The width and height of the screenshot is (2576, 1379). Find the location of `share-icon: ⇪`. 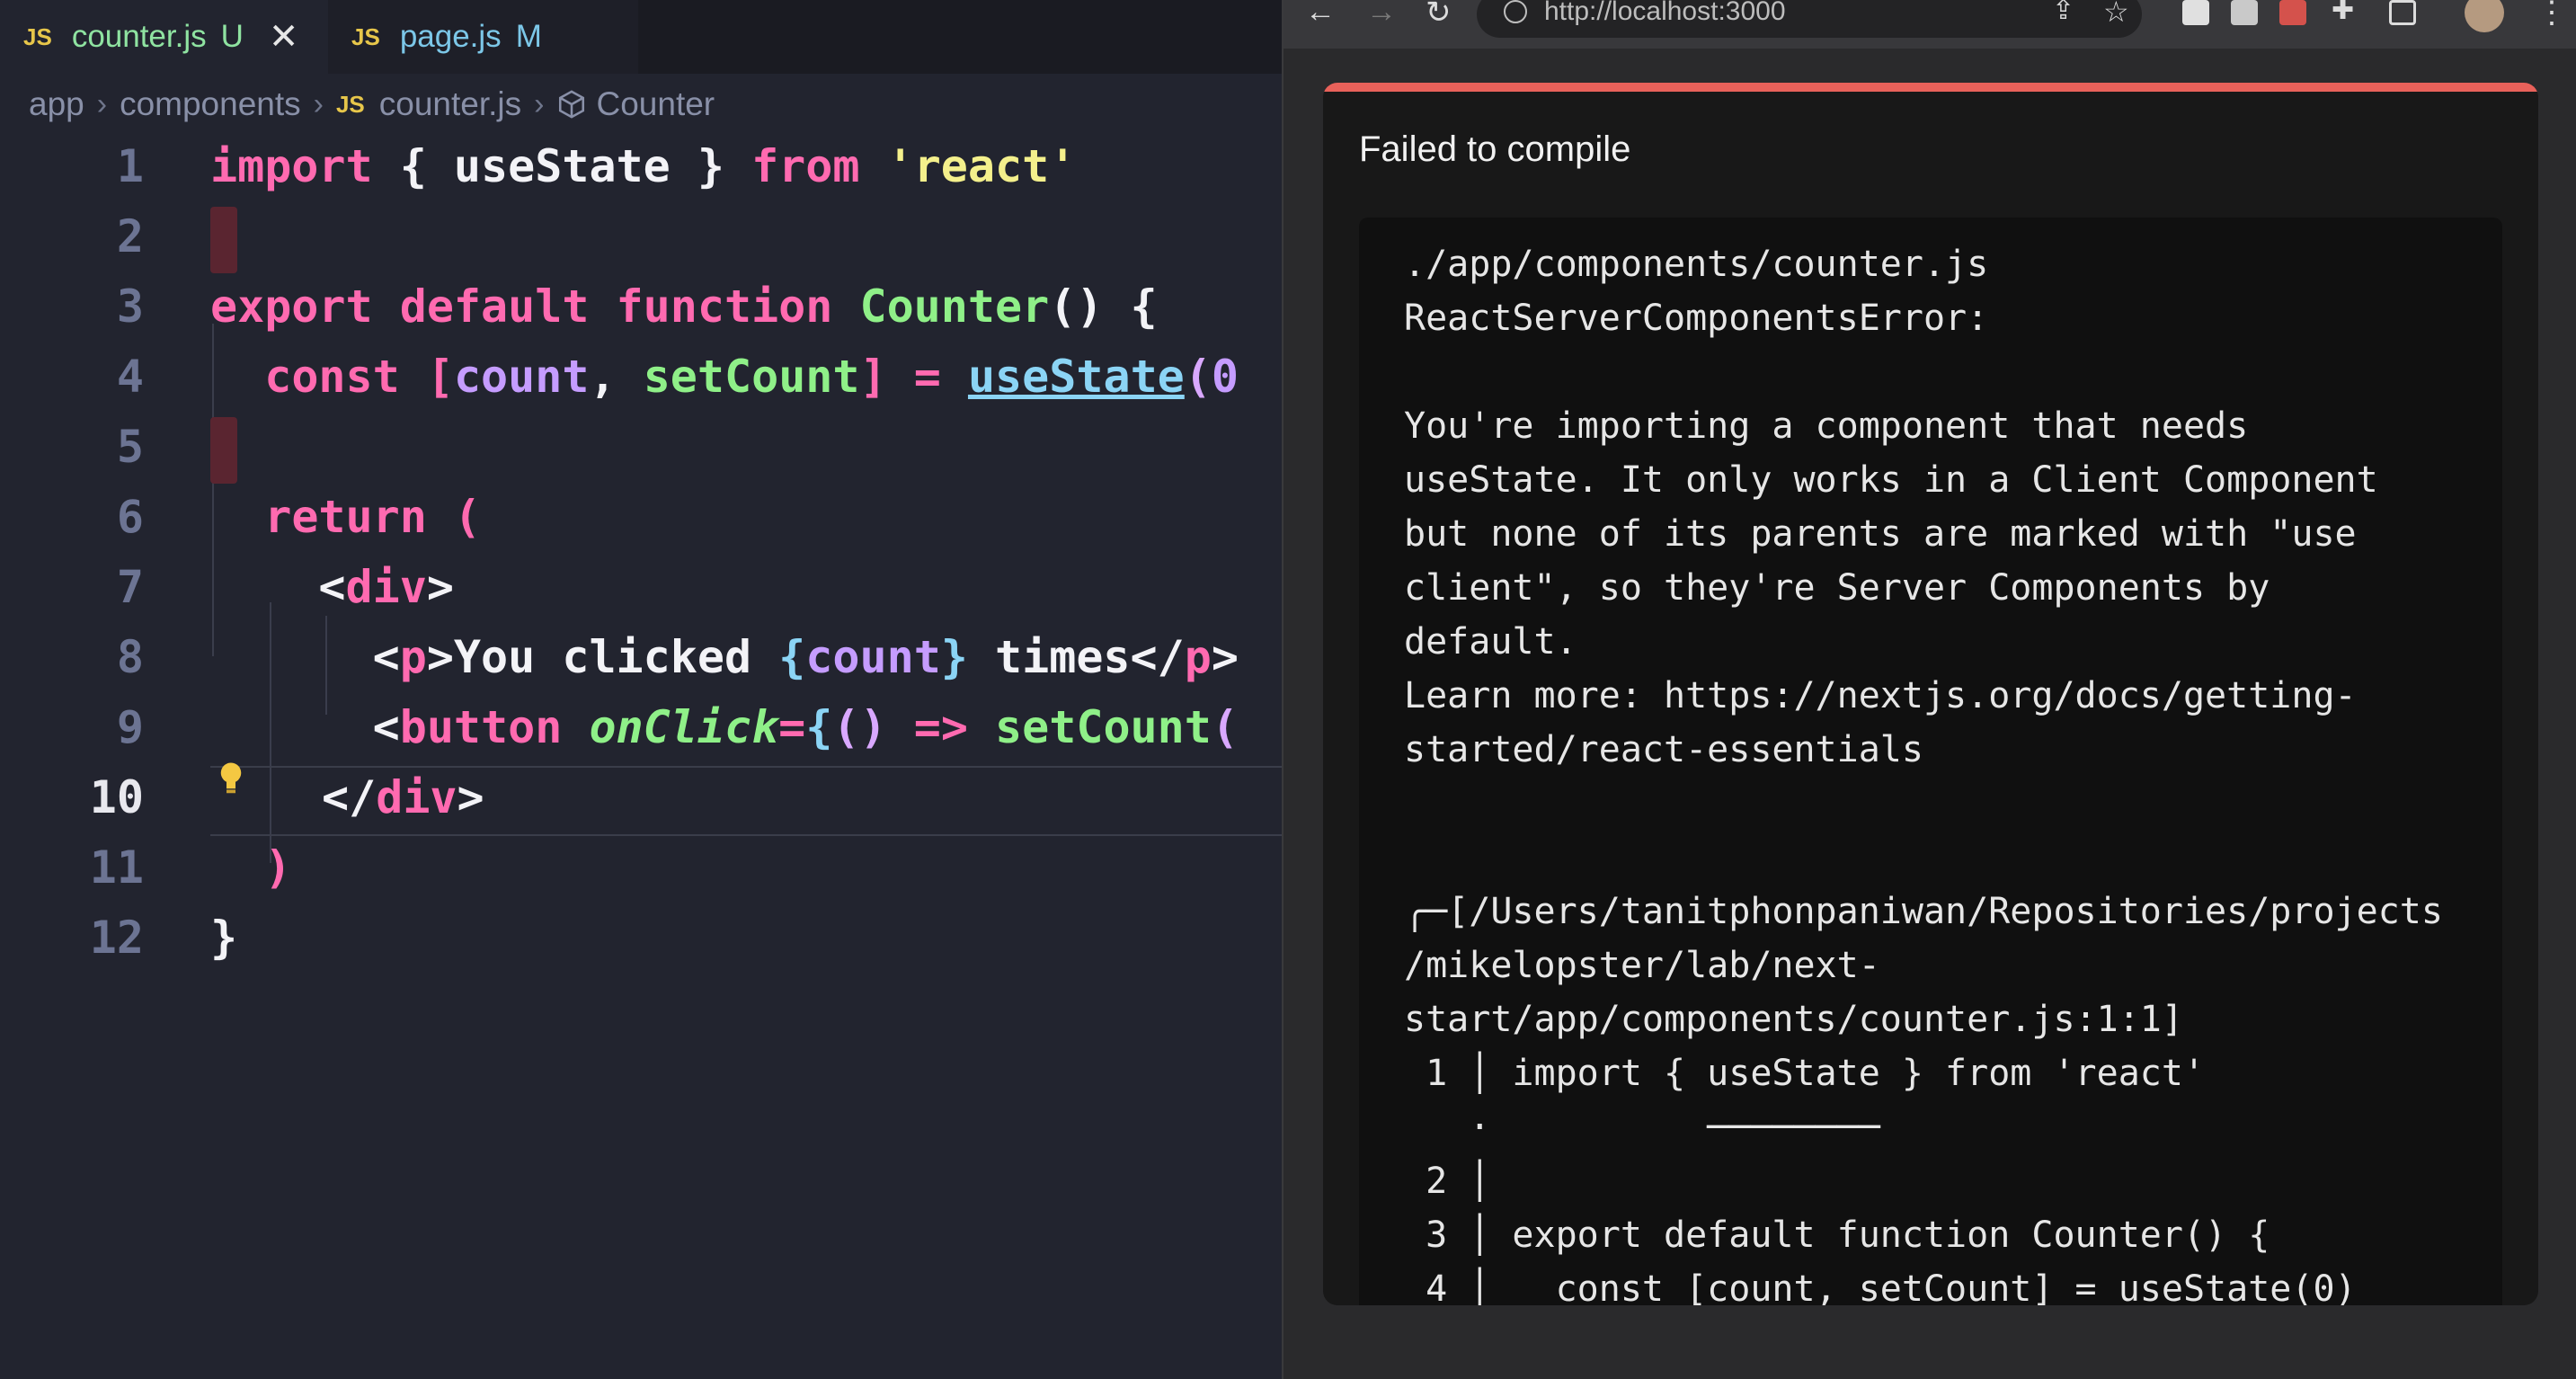

share-icon: ⇪ is located at coordinates (2063, 13).